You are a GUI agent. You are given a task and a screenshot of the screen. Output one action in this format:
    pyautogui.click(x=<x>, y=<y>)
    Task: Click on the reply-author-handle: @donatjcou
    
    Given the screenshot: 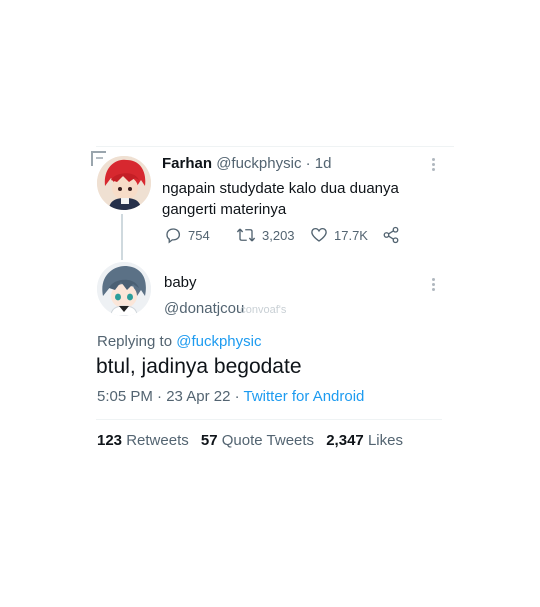 What is the action you would take?
    pyautogui.click(x=204, y=308)
    